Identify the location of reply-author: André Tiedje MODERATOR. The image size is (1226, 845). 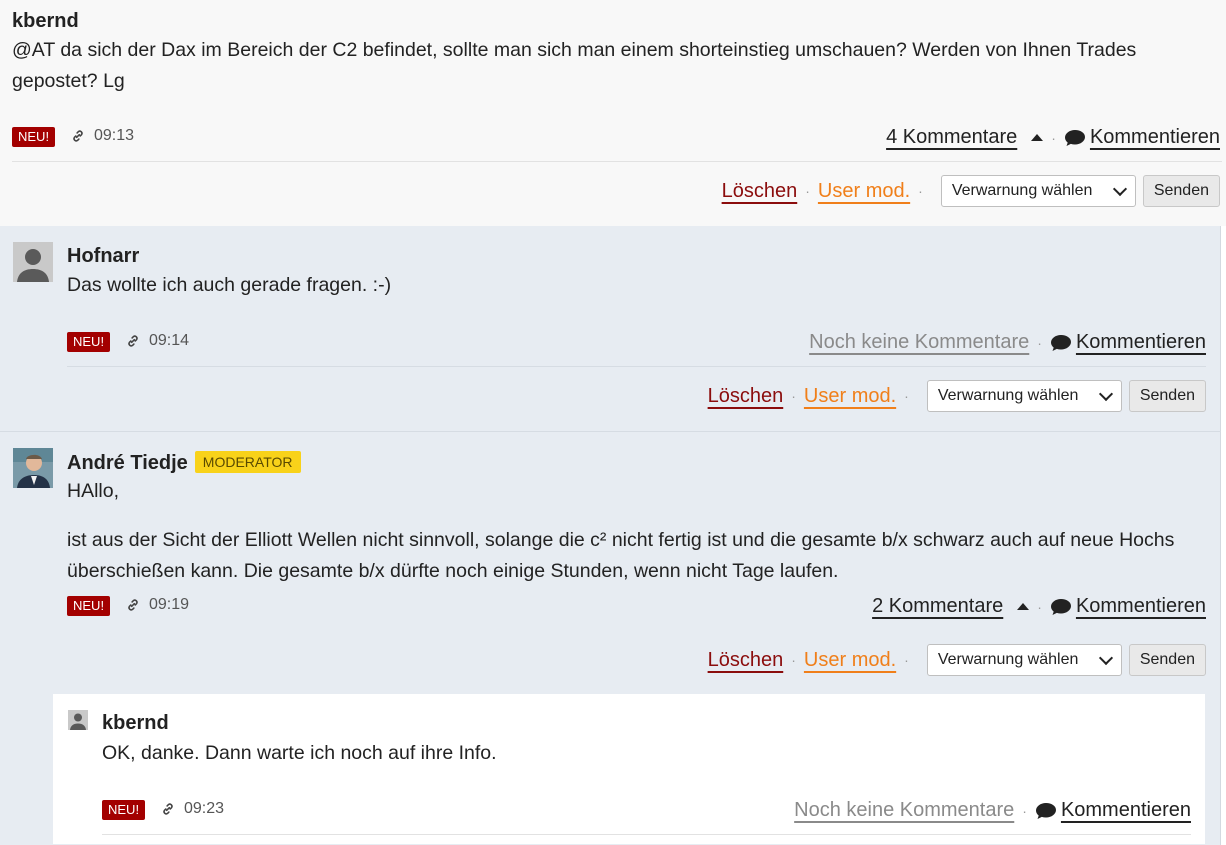
(184, 463).